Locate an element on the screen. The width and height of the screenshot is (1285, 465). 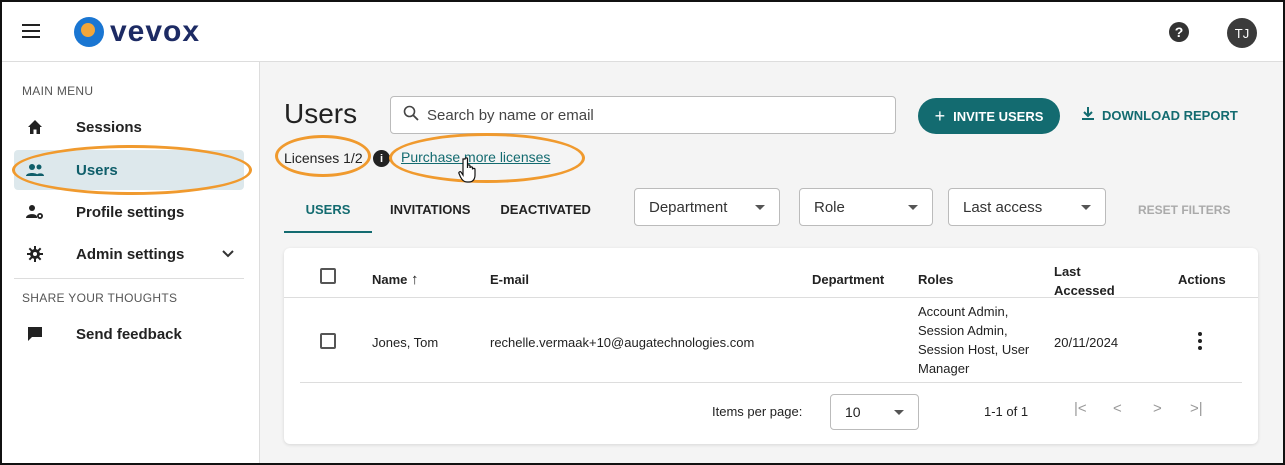
user-last-accessed: 20/11/2024 is located at coordinates (1086, 342).